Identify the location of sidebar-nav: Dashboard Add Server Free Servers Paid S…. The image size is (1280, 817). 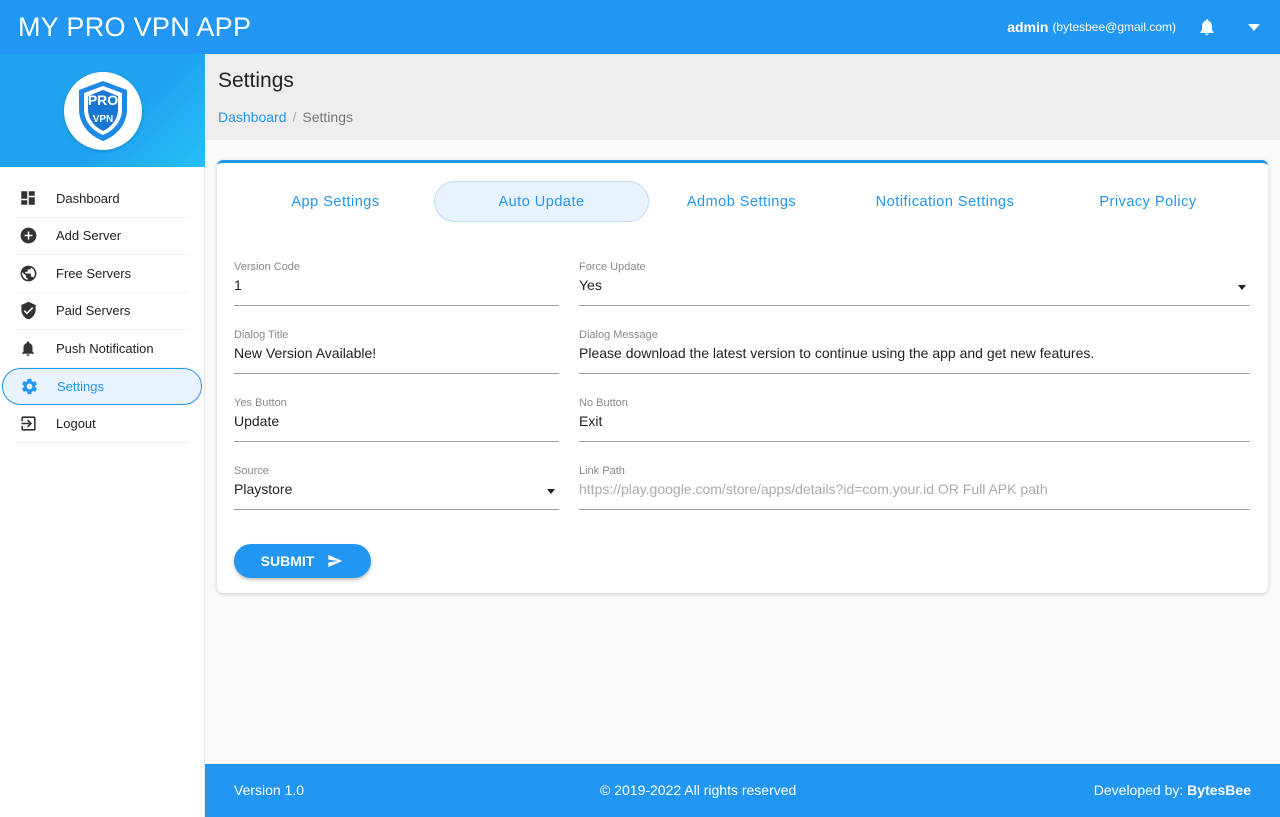
(102, 311).